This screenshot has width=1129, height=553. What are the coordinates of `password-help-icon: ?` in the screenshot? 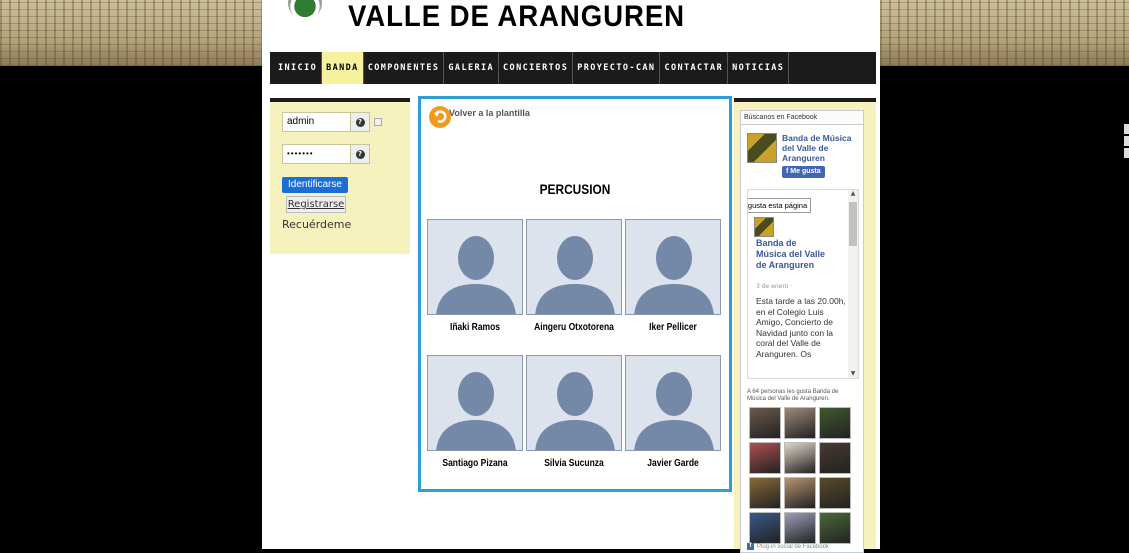 It's located at (360, 154).